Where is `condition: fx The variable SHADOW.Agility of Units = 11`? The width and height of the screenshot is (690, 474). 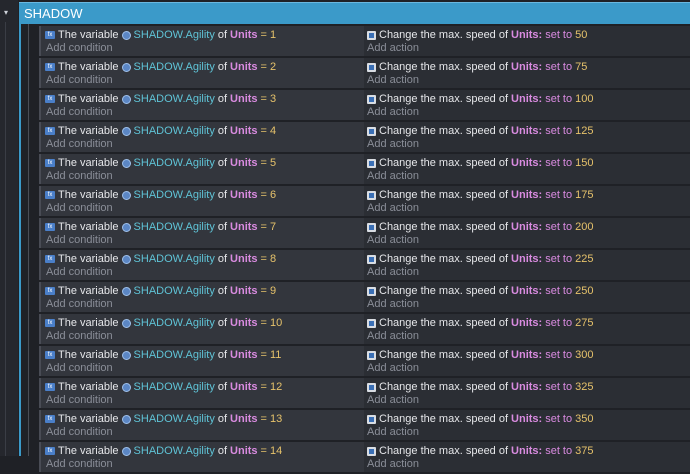 condition: fx The variable SHADOW.Agility of Units = 11 is located at coordinates (204, 355).